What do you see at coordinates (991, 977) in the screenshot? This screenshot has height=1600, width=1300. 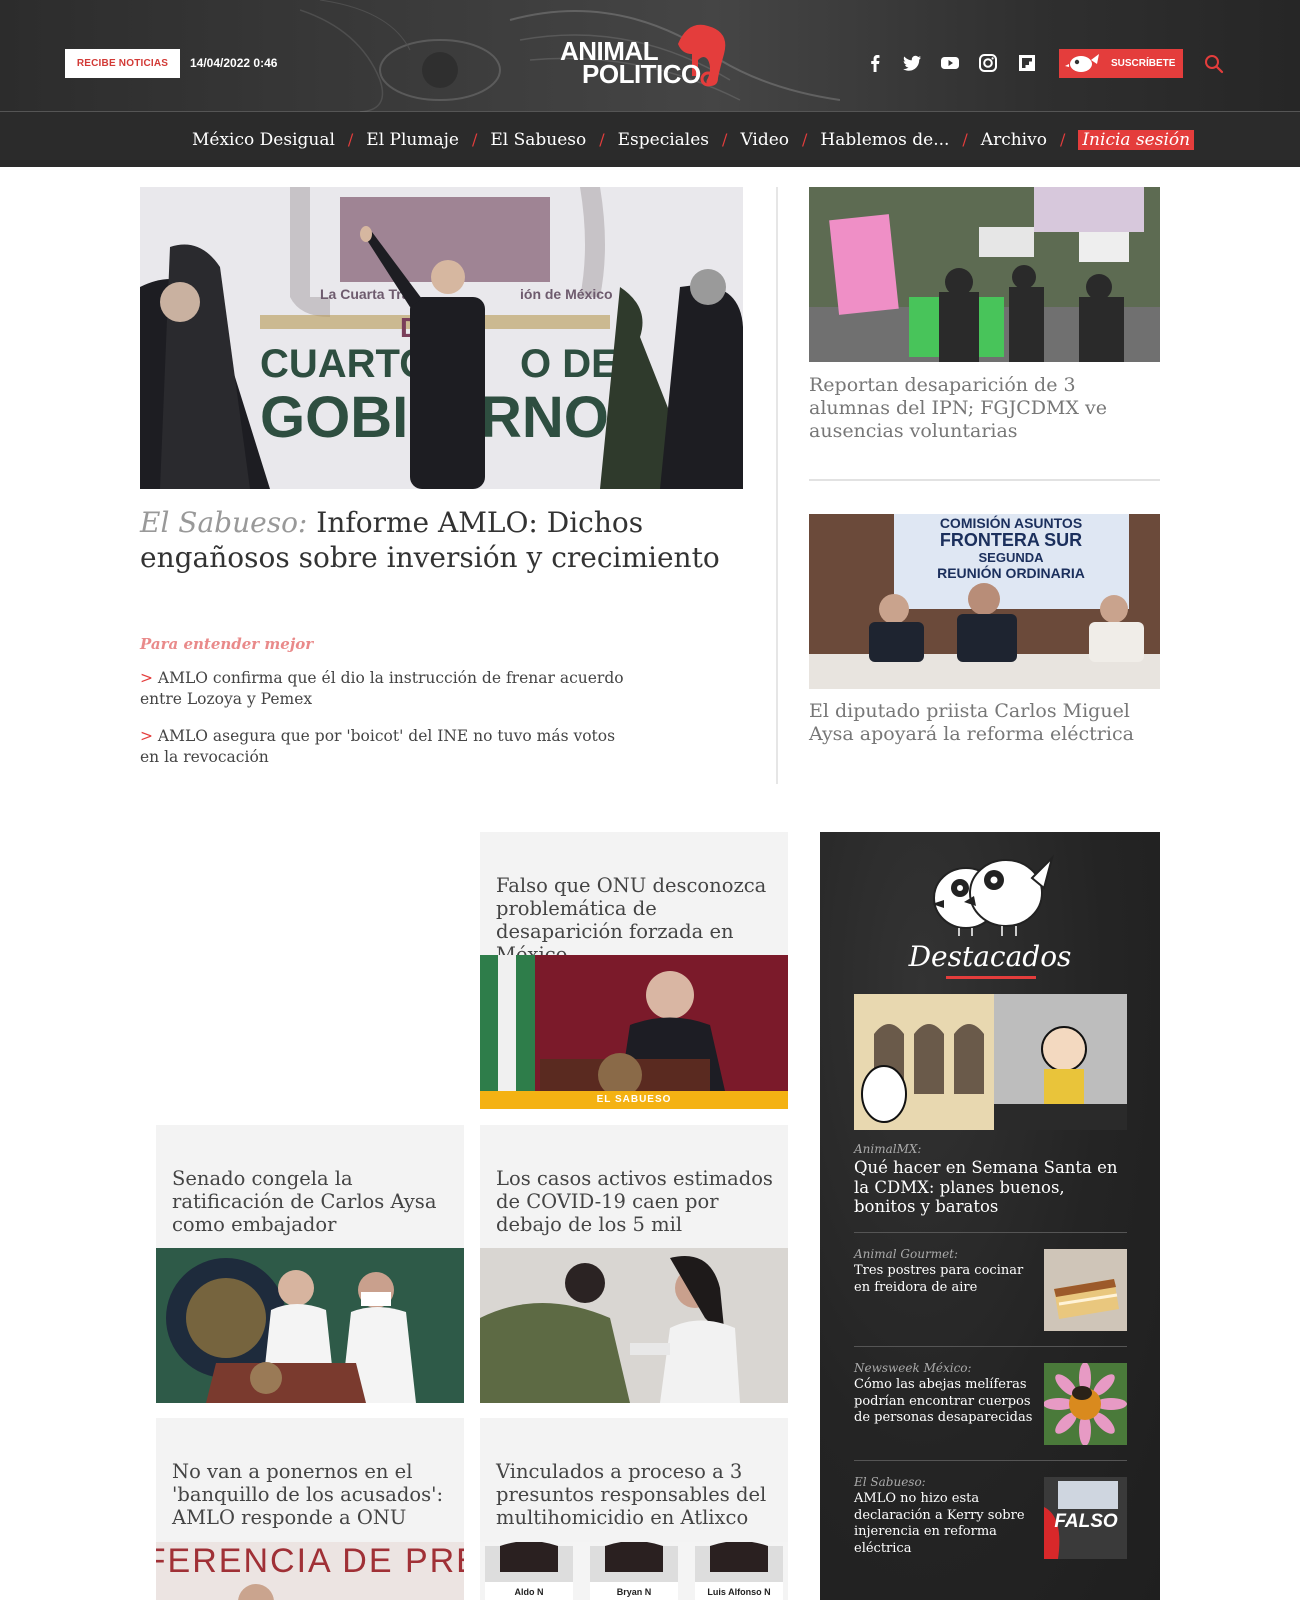 I see `featured-underline` at bounding box center [991, 977].